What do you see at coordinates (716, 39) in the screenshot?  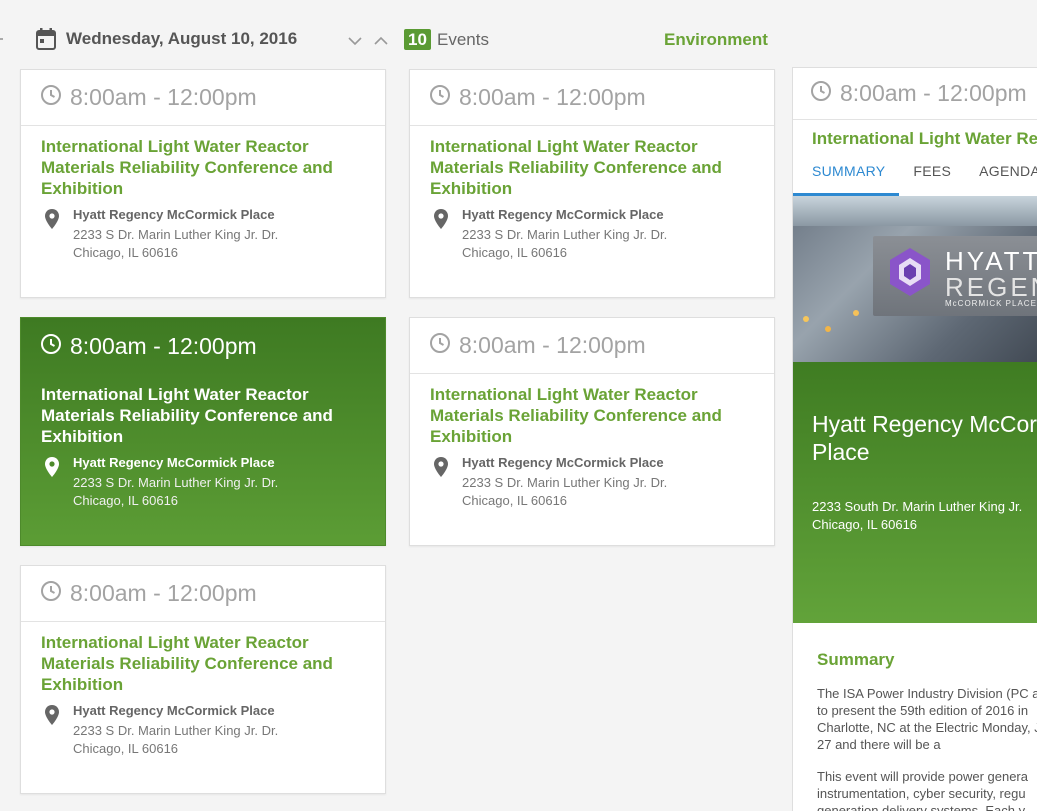 I see `category-environment-link: Environment` at bounding box center [716, 39].